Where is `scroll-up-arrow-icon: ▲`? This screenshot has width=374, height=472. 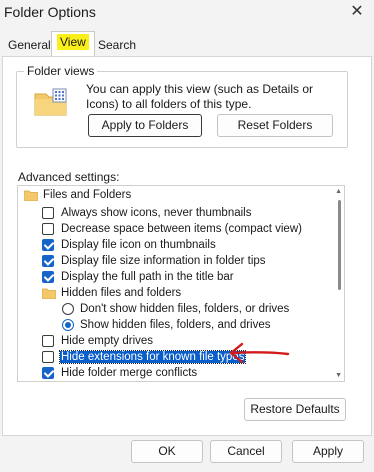
scroll-up-arrow-icon: ▲ is located at coordinates (338, 191).